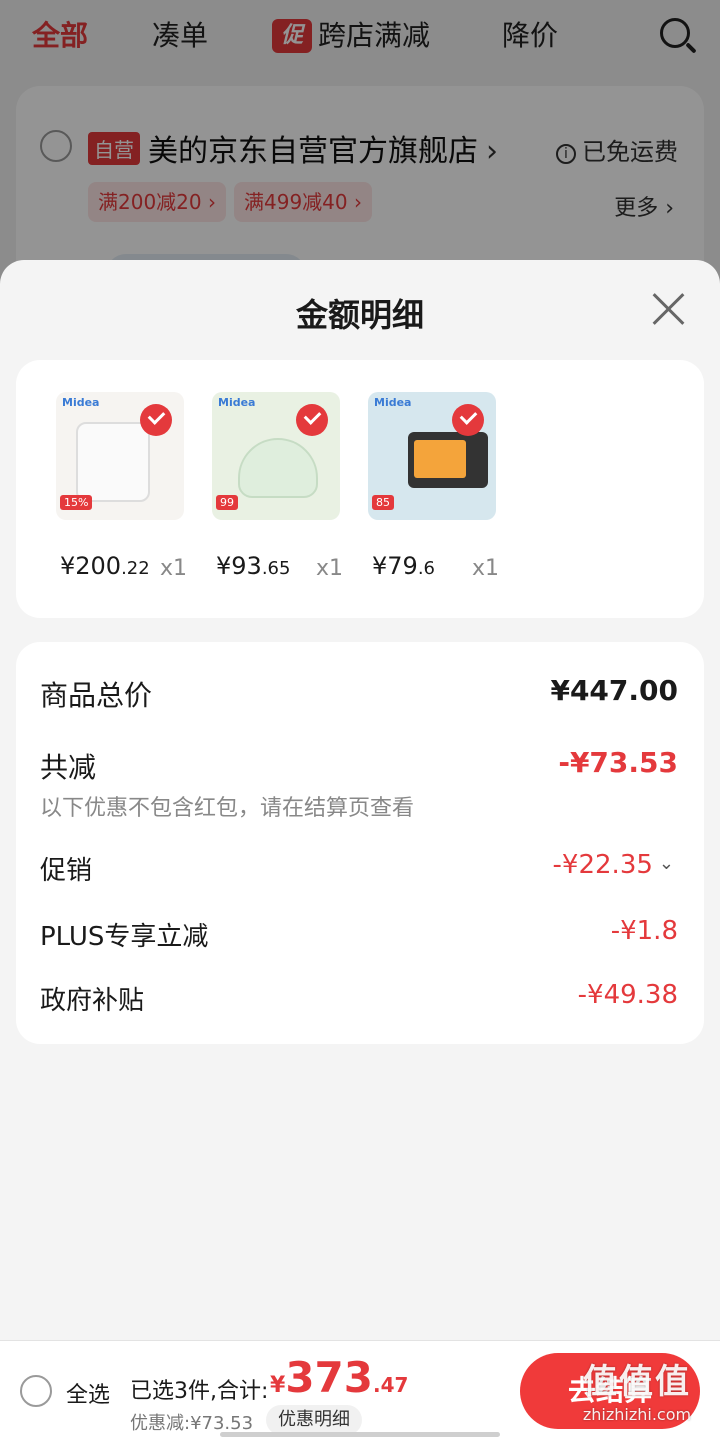 This screenshot has height=1440, width=720. What do you see at coordinates (432, 456) in the screenshot?
I see `product-image-oven: Midea 85` at bounding box center [432, 456].